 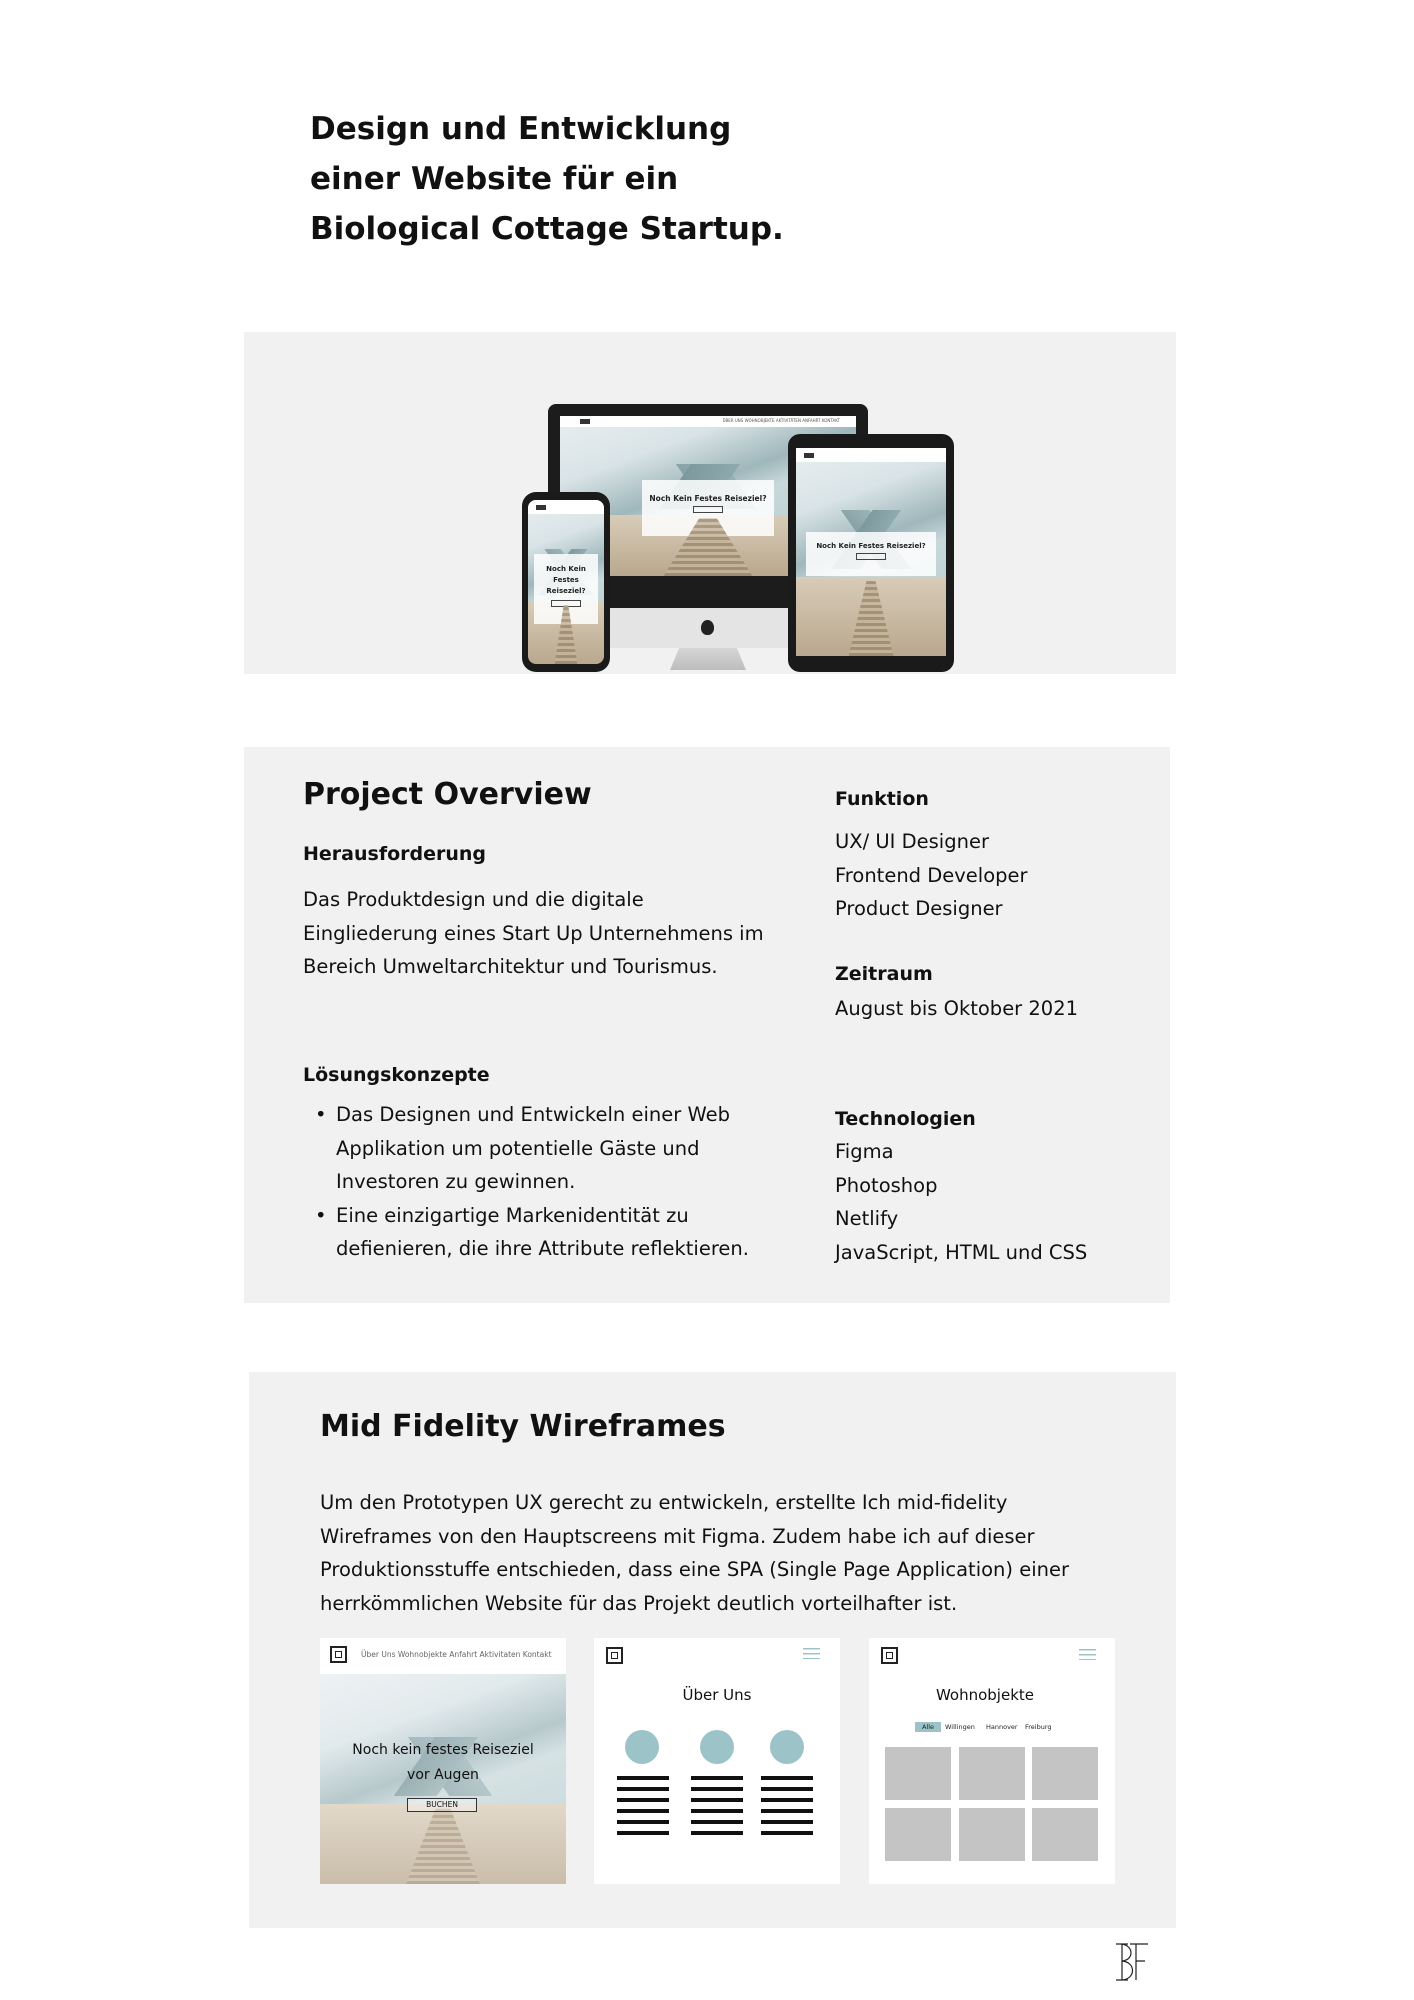 I want to click on tablet-navbar, so click(x=871, y=455).